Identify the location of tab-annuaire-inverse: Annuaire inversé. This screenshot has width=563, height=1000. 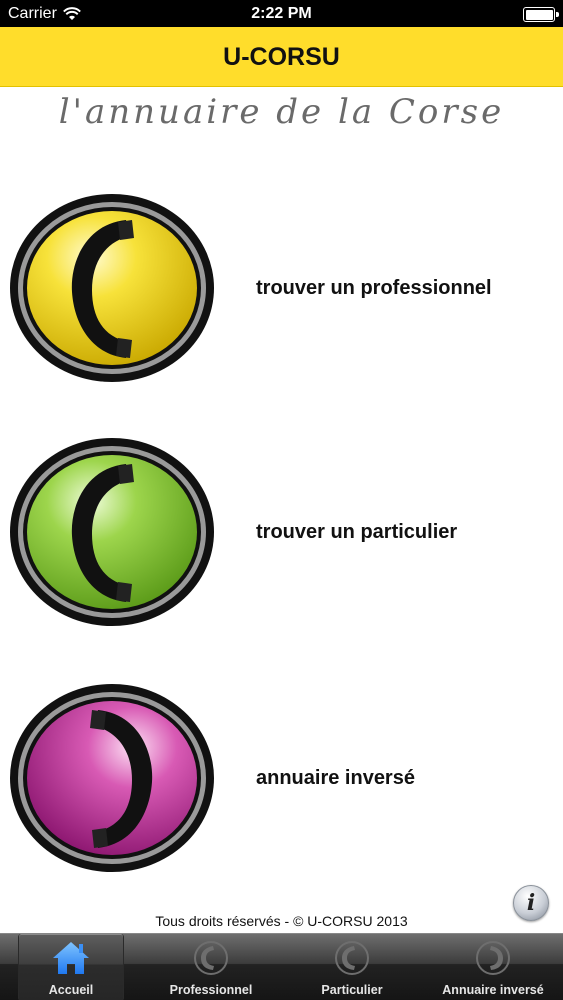
(493, 967).